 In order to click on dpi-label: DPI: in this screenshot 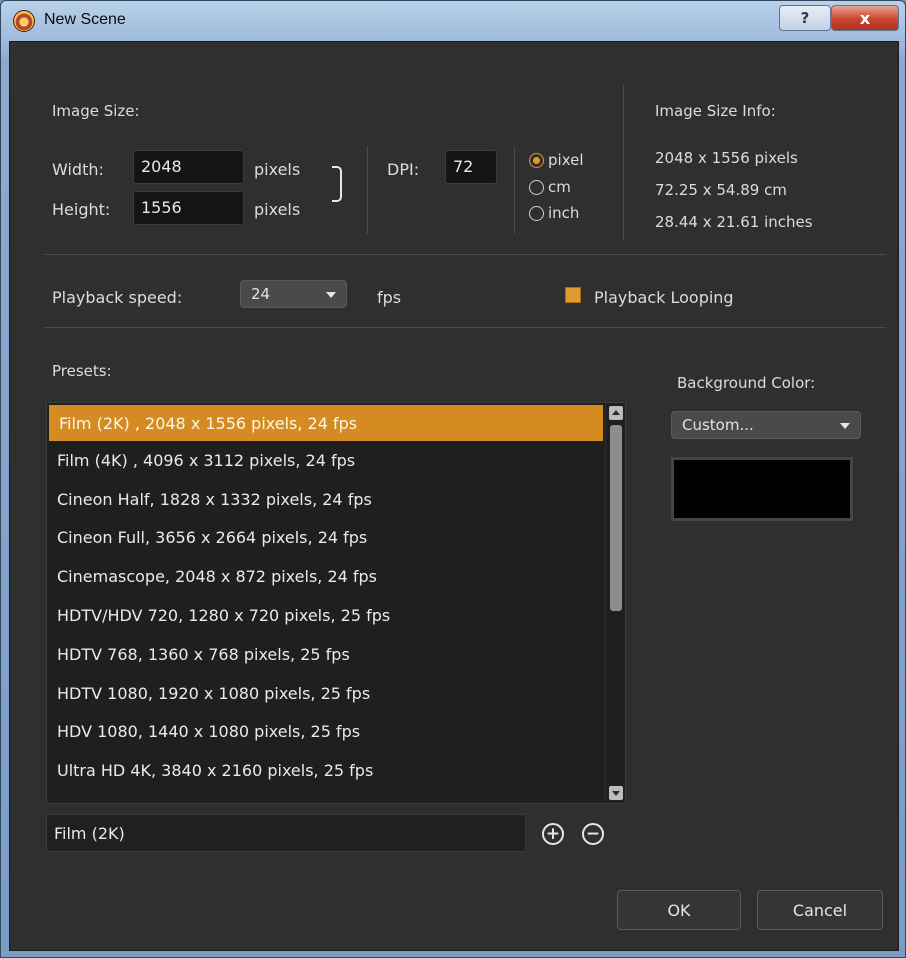, I will do `click(403, 169)`.